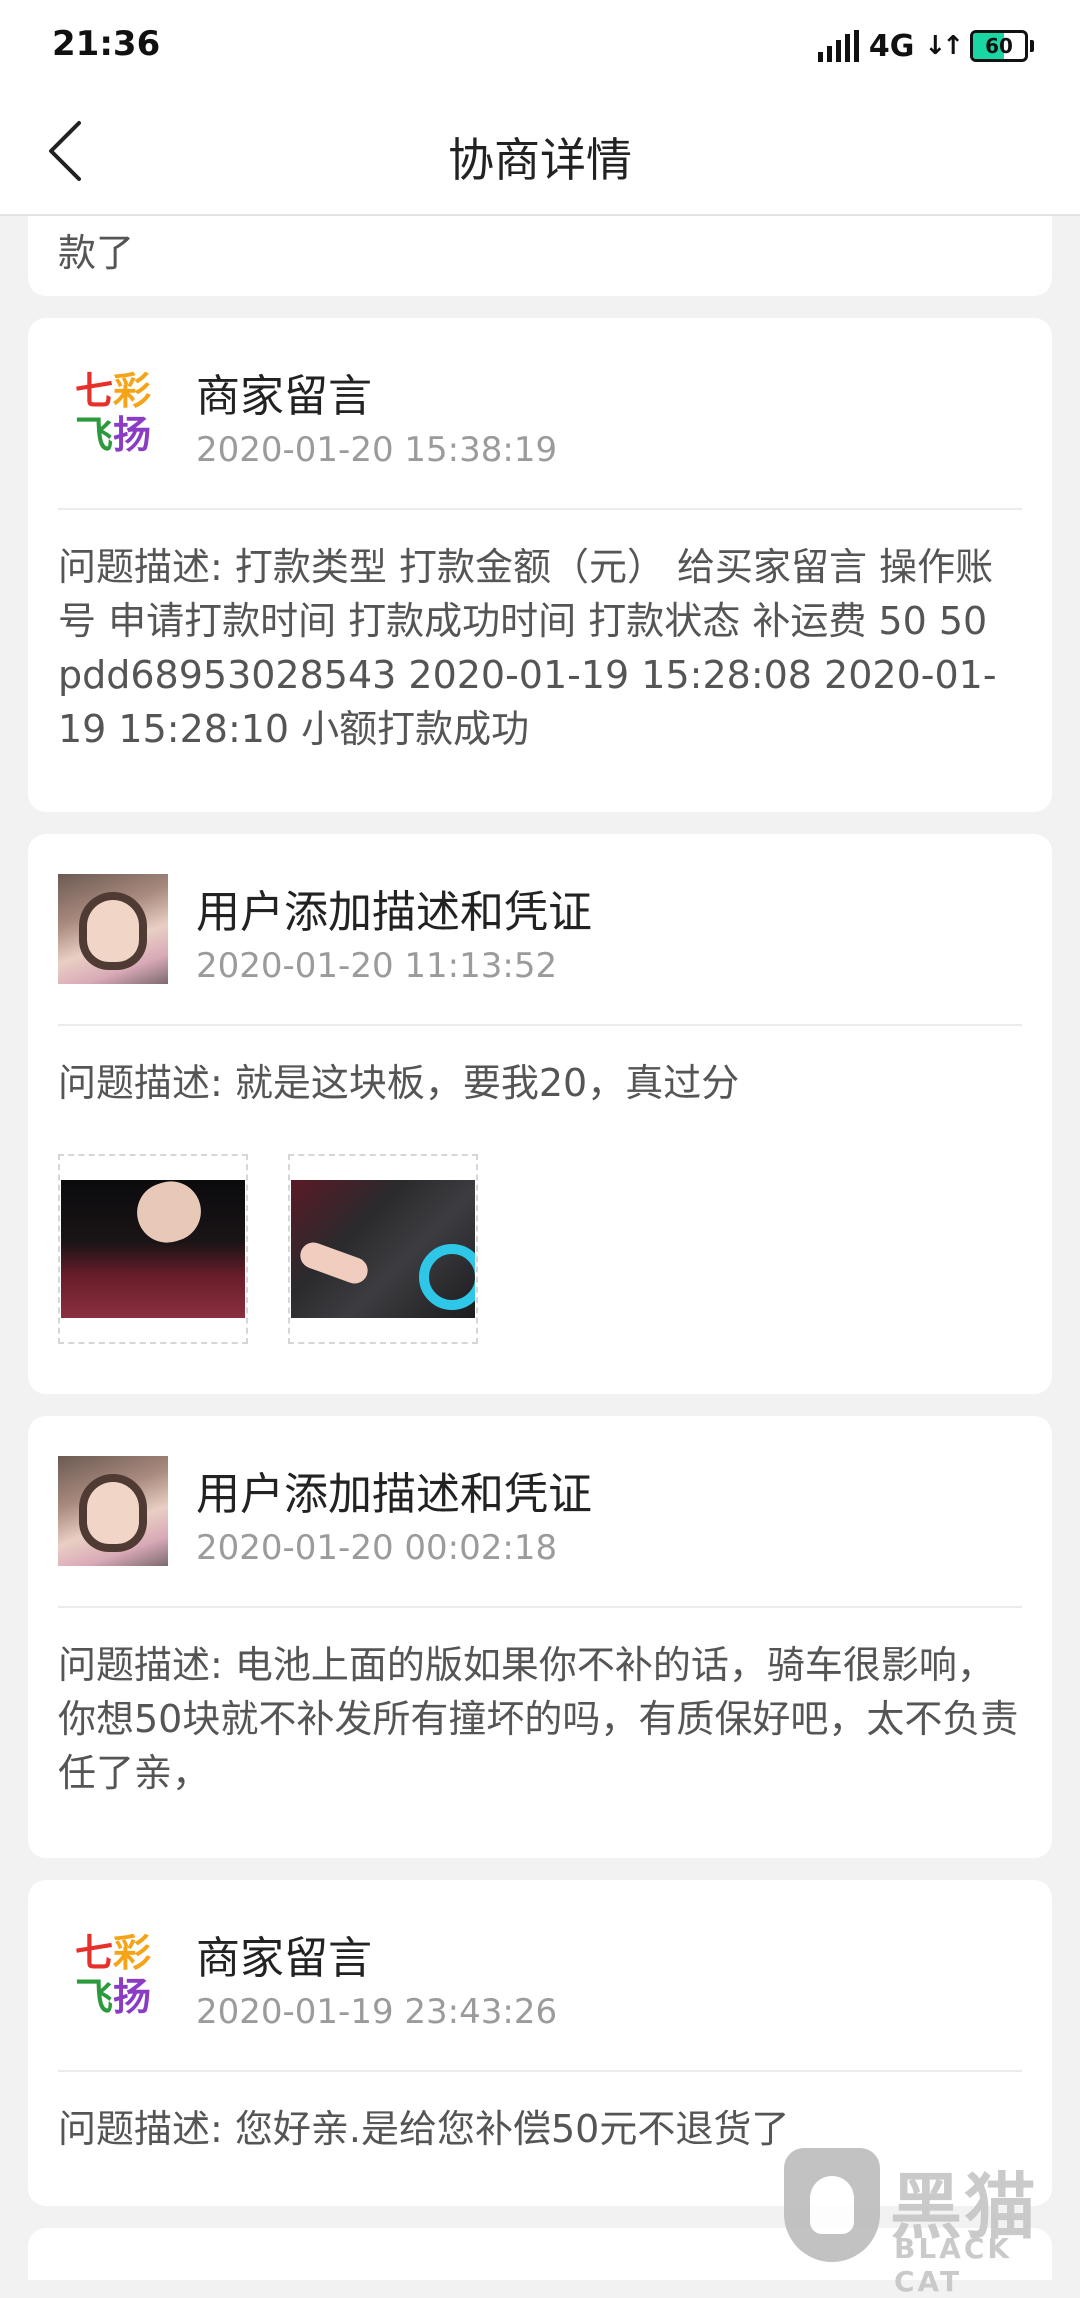 This screenshot has width=1080, height=2298. Describe the element at coordinates (944, 46) in the screenshot. I see `data-transfer-icon: ↓↑` at that location.